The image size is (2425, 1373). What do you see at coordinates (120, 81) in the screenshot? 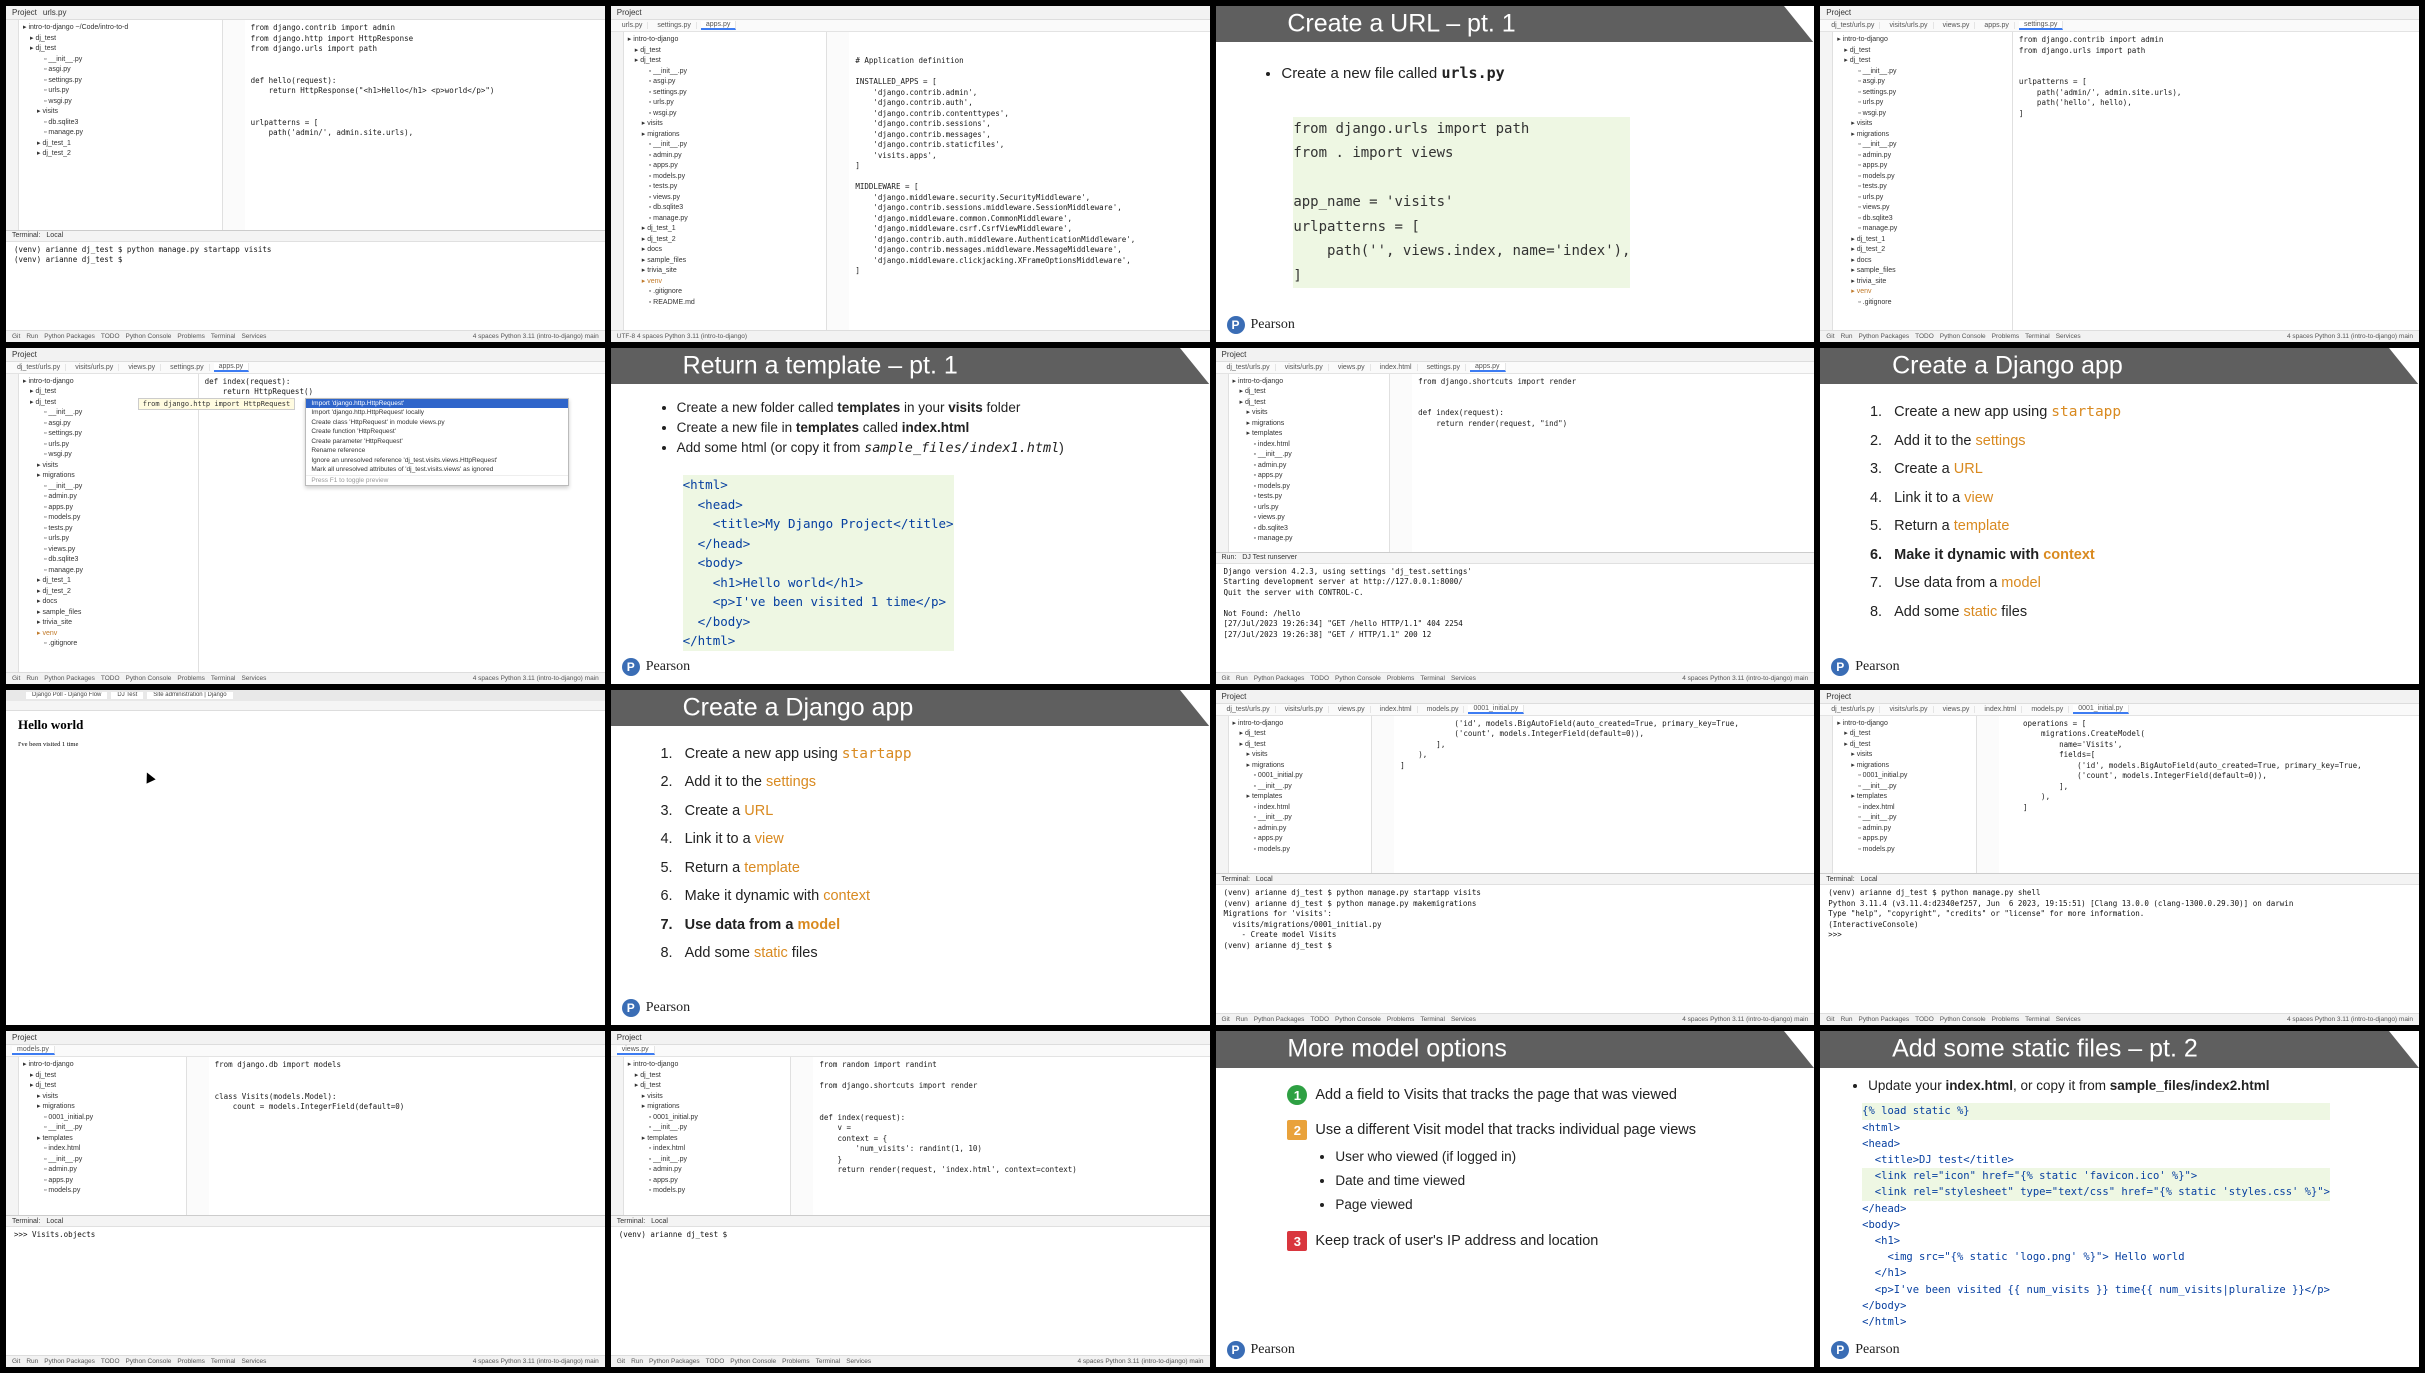
I see `tree-item: ▫ settings.py` at bounding box center [120, 81].